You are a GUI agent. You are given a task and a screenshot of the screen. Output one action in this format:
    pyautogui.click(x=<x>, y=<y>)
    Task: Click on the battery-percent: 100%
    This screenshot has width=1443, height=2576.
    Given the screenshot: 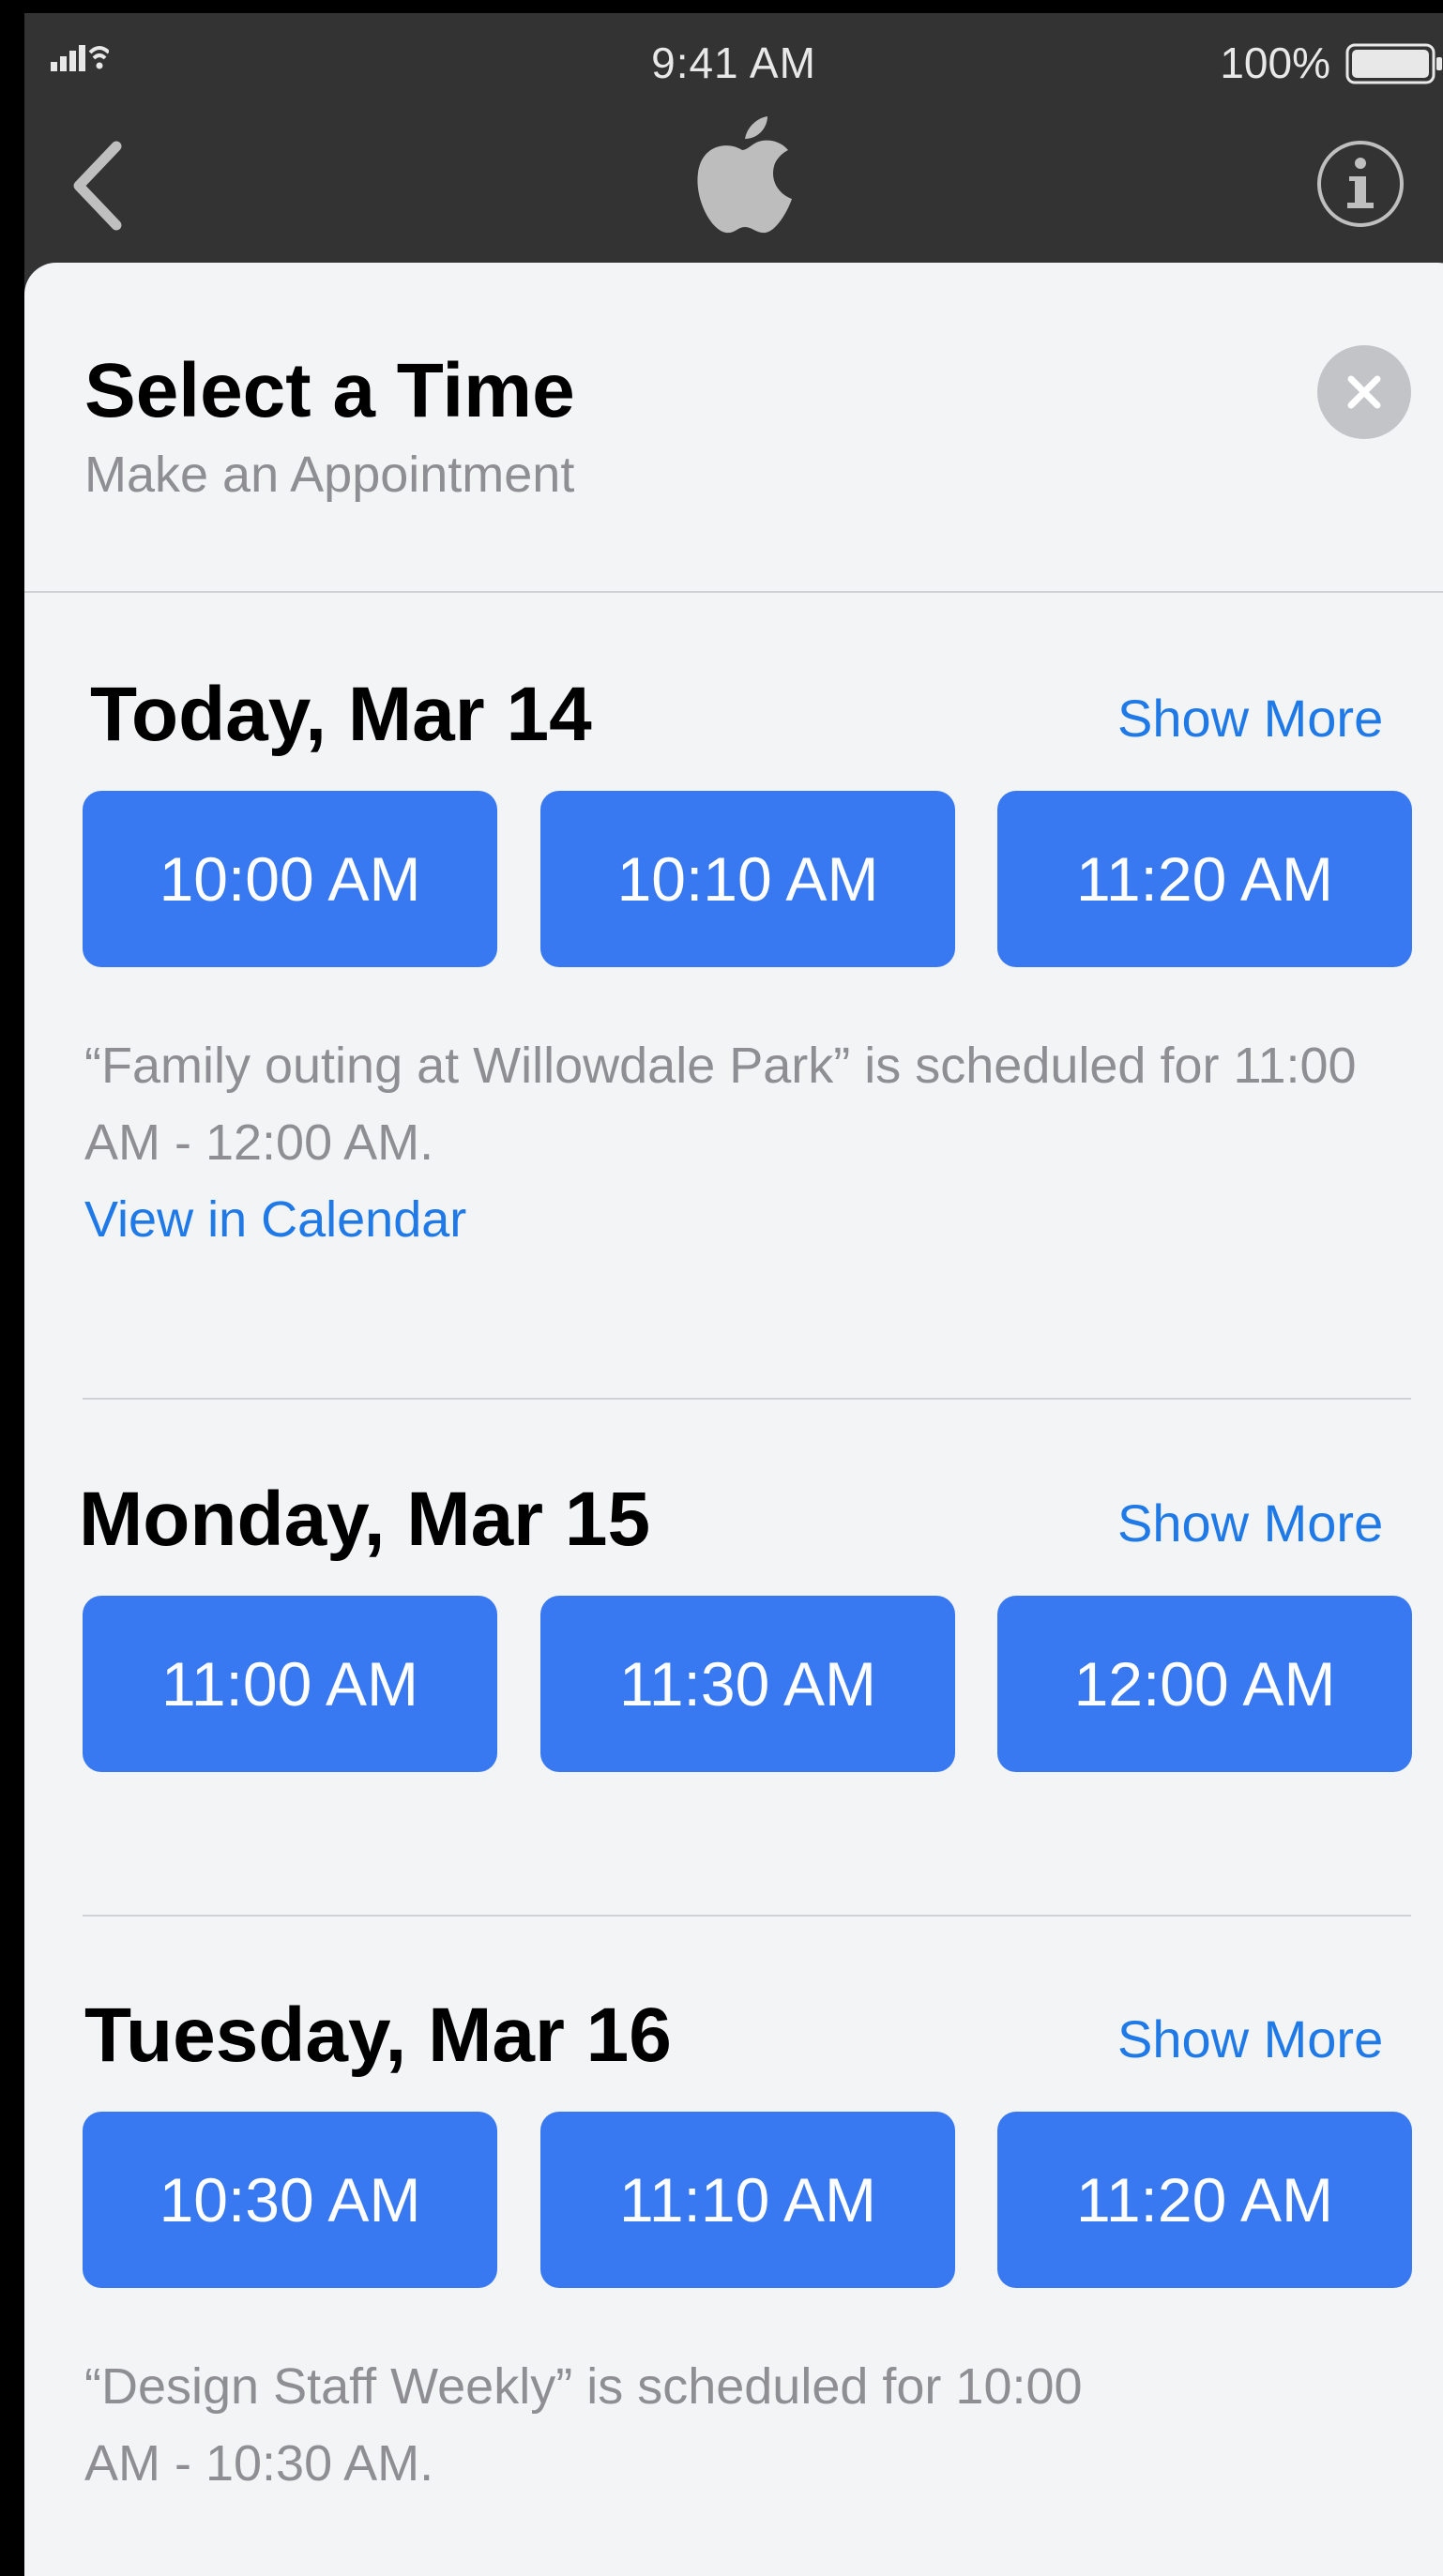 What is the action you would take?
    pyautogui.click(x=1275, y=62)
    